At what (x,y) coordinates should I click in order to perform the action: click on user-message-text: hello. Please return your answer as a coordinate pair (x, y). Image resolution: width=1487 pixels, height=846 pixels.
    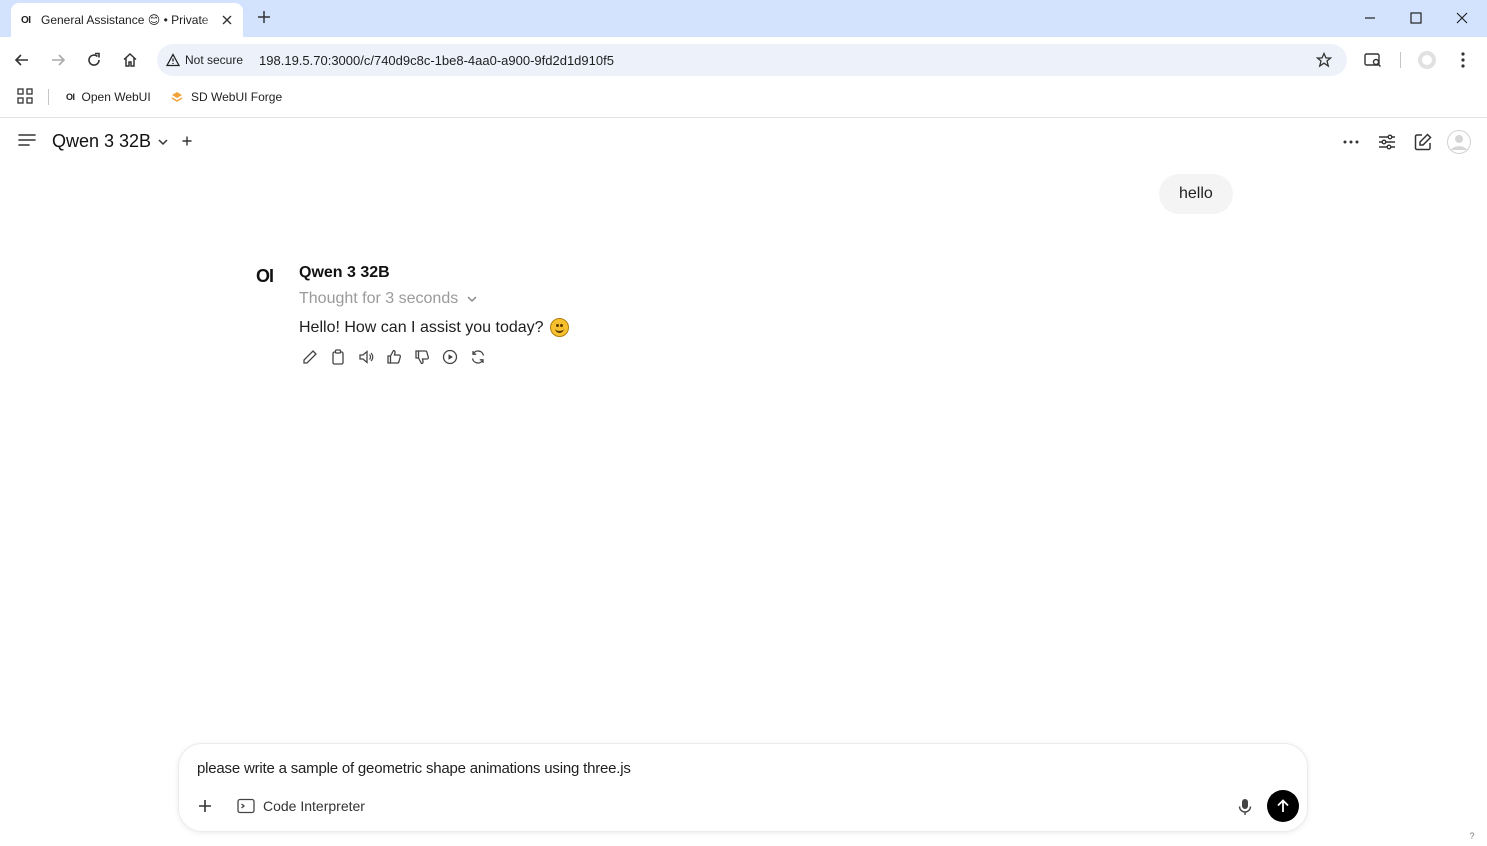
    Looking at the image, I should click on (1196, 193).